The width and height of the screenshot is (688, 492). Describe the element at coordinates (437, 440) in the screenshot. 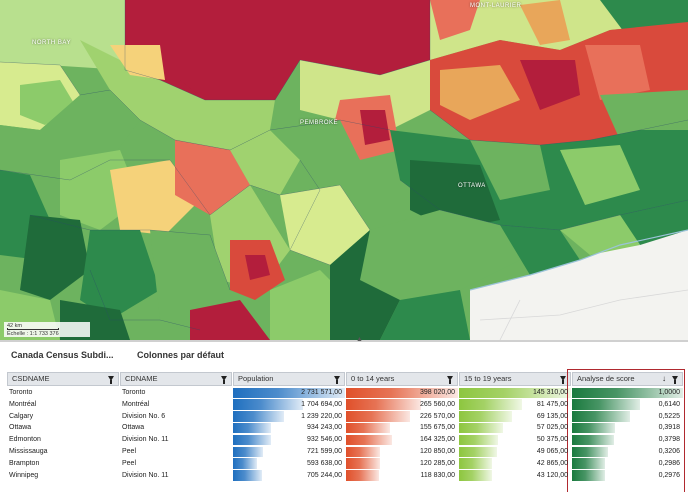

I see `cell-value: 164 325,00` at that location.